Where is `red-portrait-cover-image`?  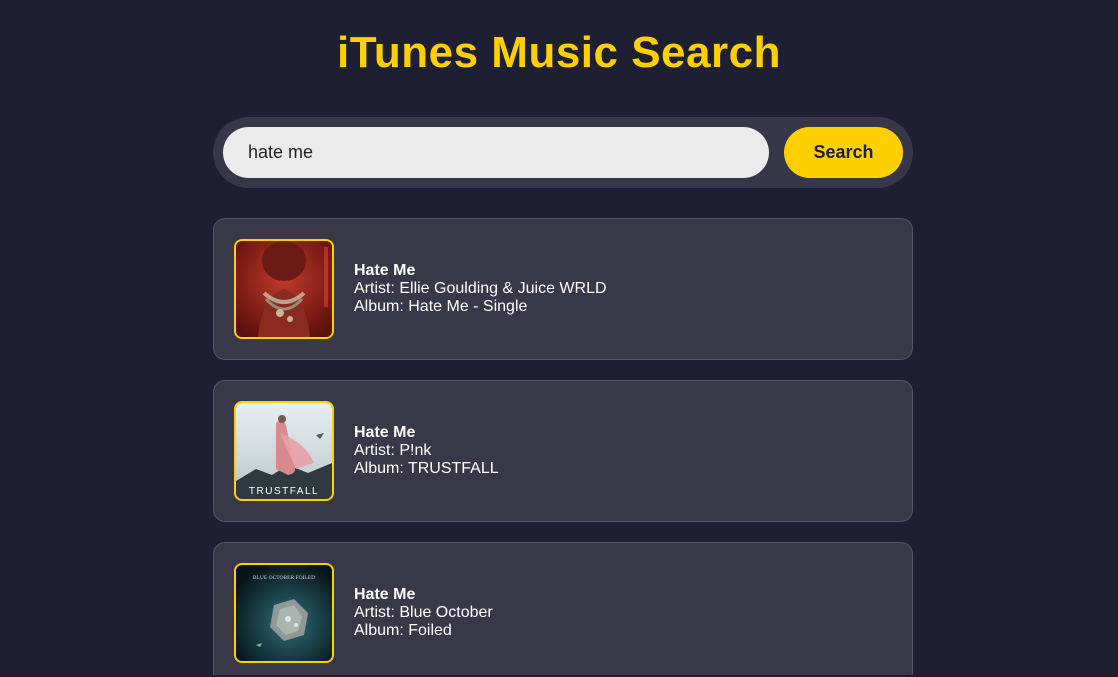
red-portrait-cover-image is located at coordinates (284, 289).